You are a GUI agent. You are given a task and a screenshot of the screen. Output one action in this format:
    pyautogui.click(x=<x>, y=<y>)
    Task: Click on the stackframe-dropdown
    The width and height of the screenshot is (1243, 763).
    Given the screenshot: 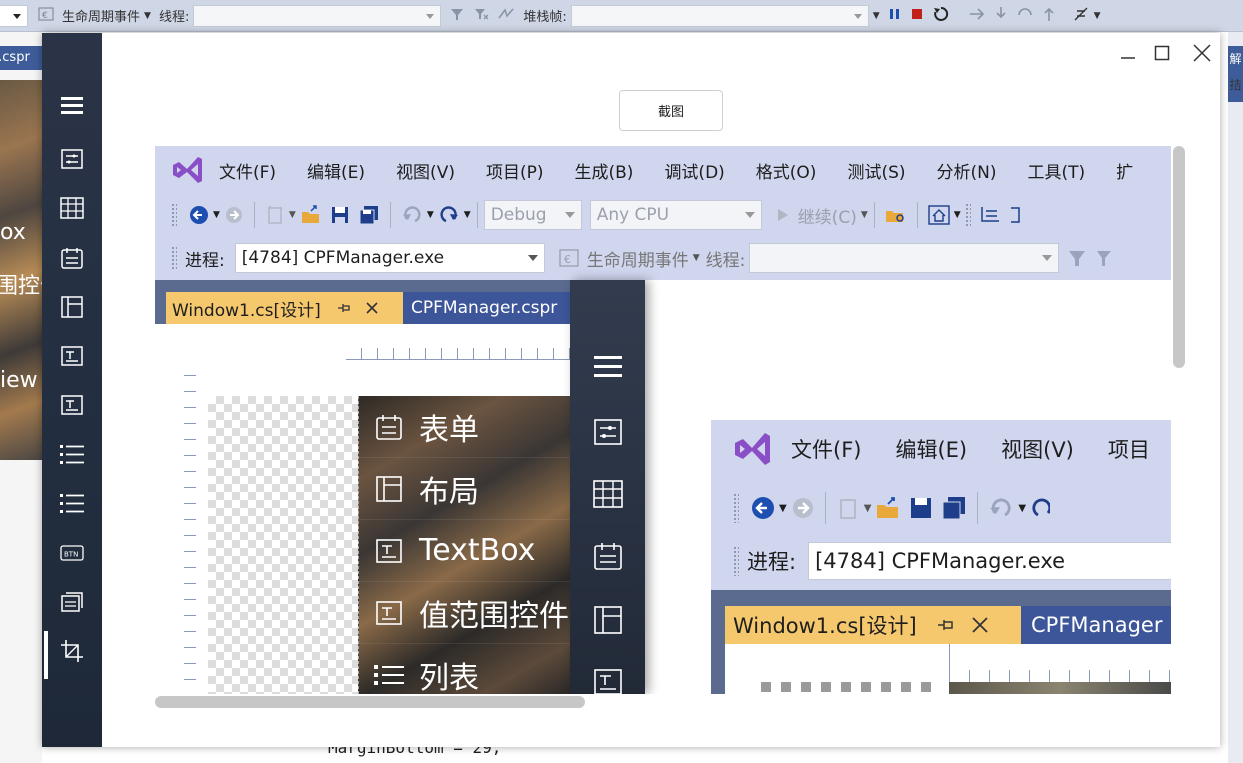 What is the action you would take?
    pyautogui.click(x=719, y=15)
    